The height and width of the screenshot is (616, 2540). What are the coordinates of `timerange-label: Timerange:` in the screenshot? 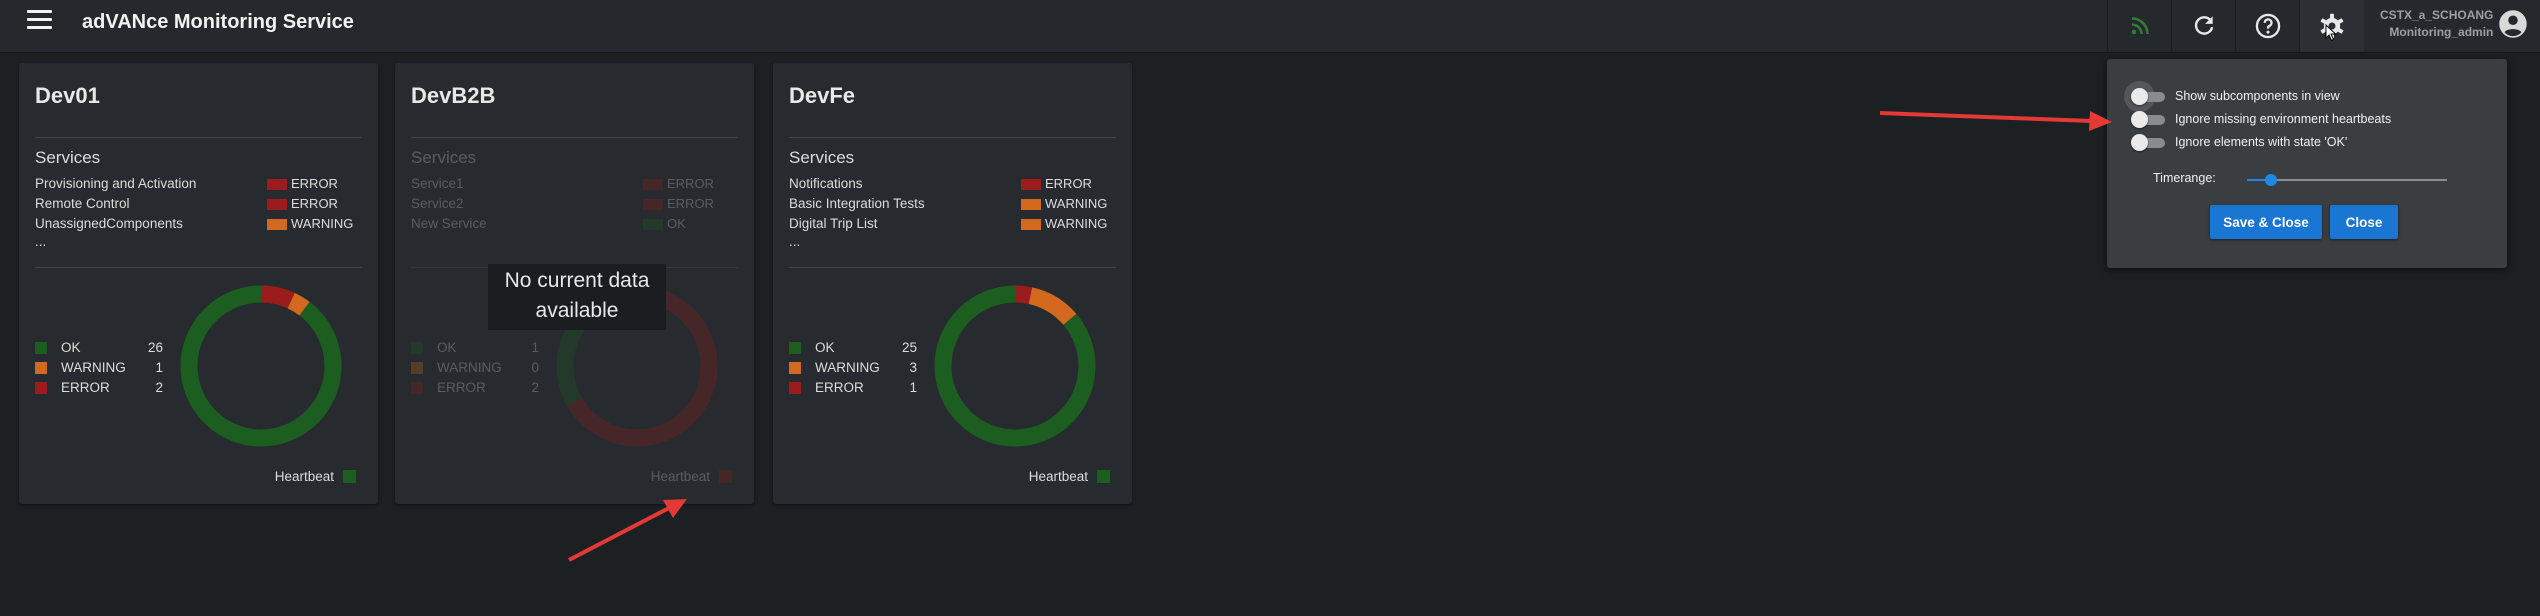 It's located at (2184, 178).